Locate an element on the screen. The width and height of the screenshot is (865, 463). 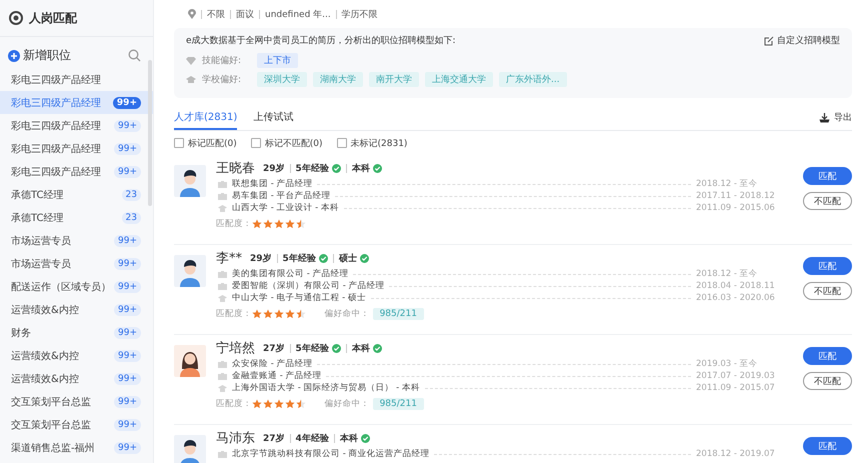
school-tag: 湖南大学 is located at coordinates (338, 79).